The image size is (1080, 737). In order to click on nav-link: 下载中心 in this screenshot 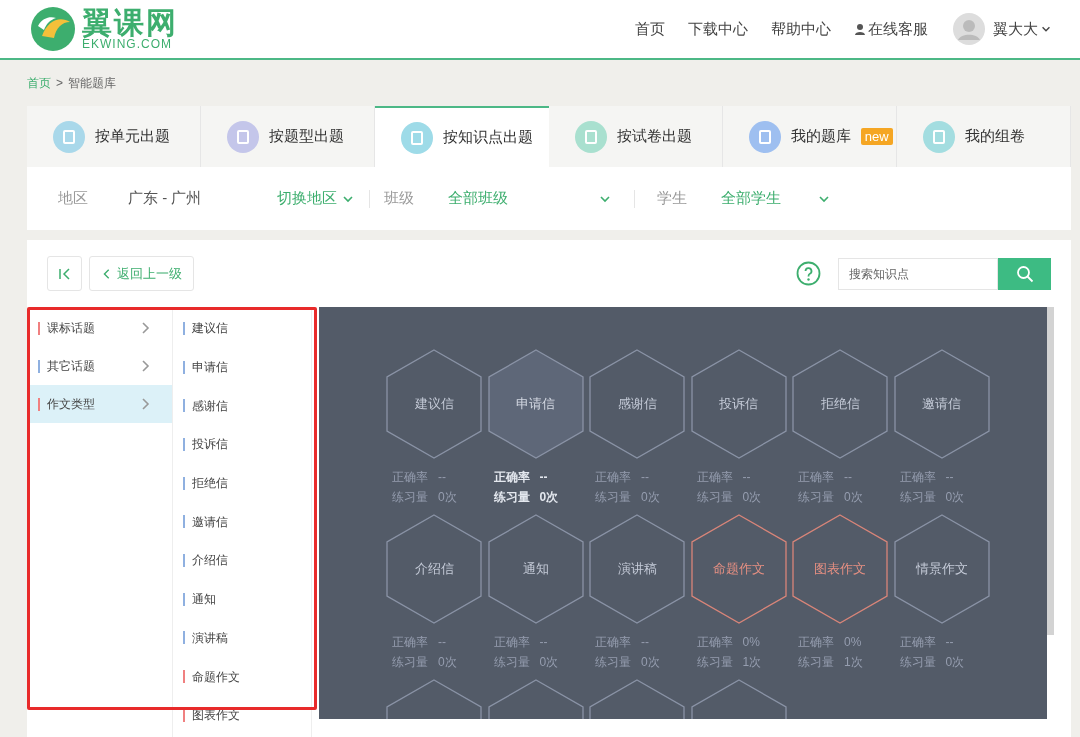, I will do `click(718, 29)`.